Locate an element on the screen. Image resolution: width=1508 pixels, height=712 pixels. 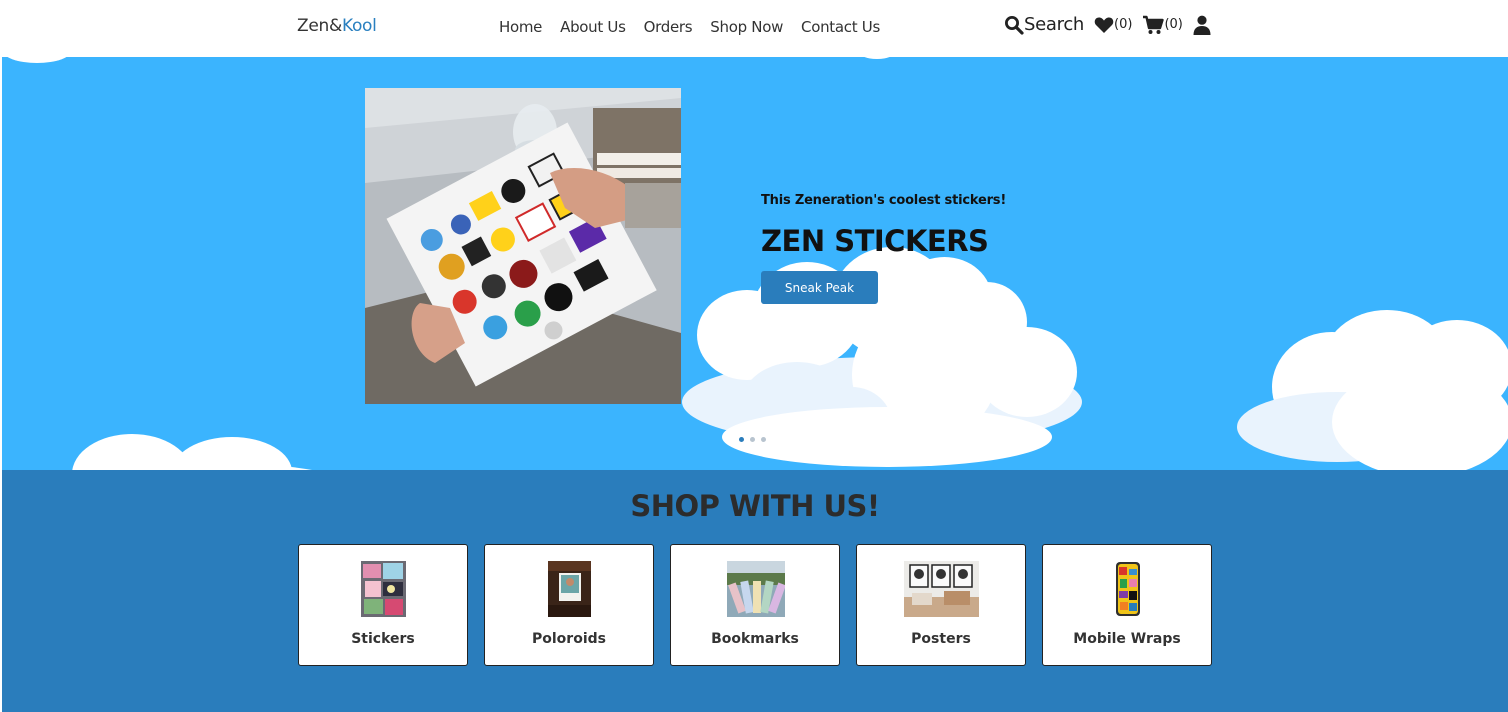
category-label: Mobile Wraps is located at coordinates (1127, 639).